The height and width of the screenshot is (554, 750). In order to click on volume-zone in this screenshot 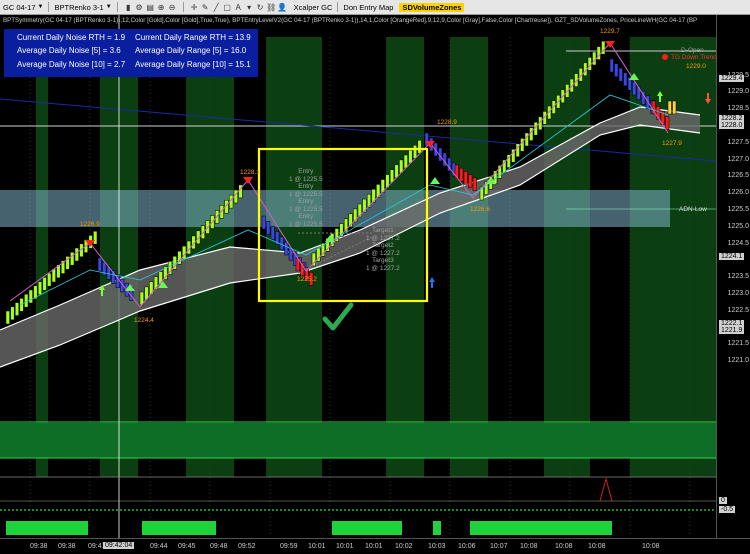, I will do `click(358, 440)`.